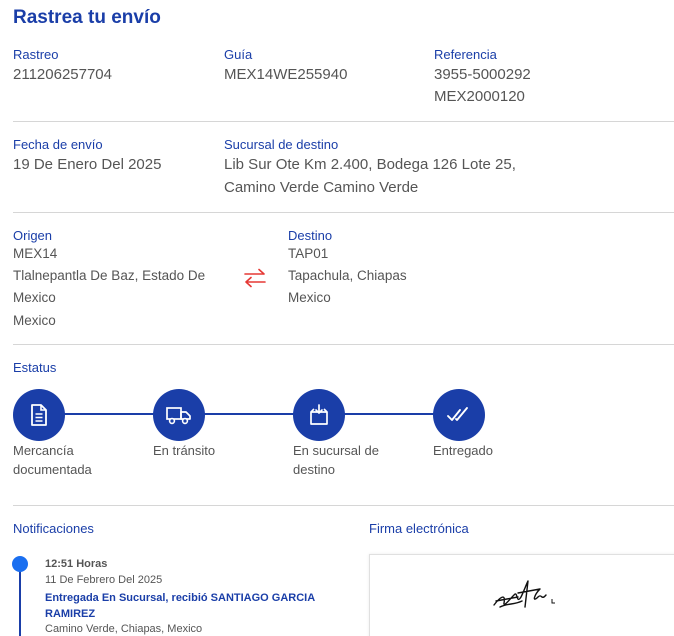  What do you see at coordinates (33, 235) in the screenshot?
I see `origen-label: Origen` at bounding box center [33, 235].